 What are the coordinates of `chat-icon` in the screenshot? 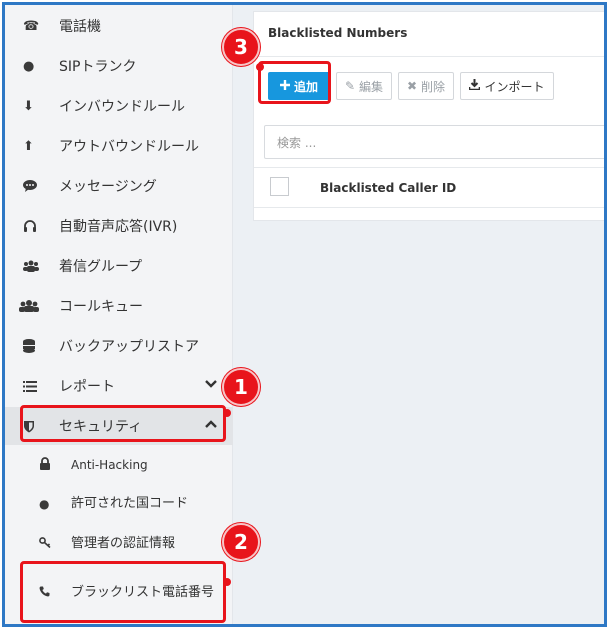 It's located at (41, 186).